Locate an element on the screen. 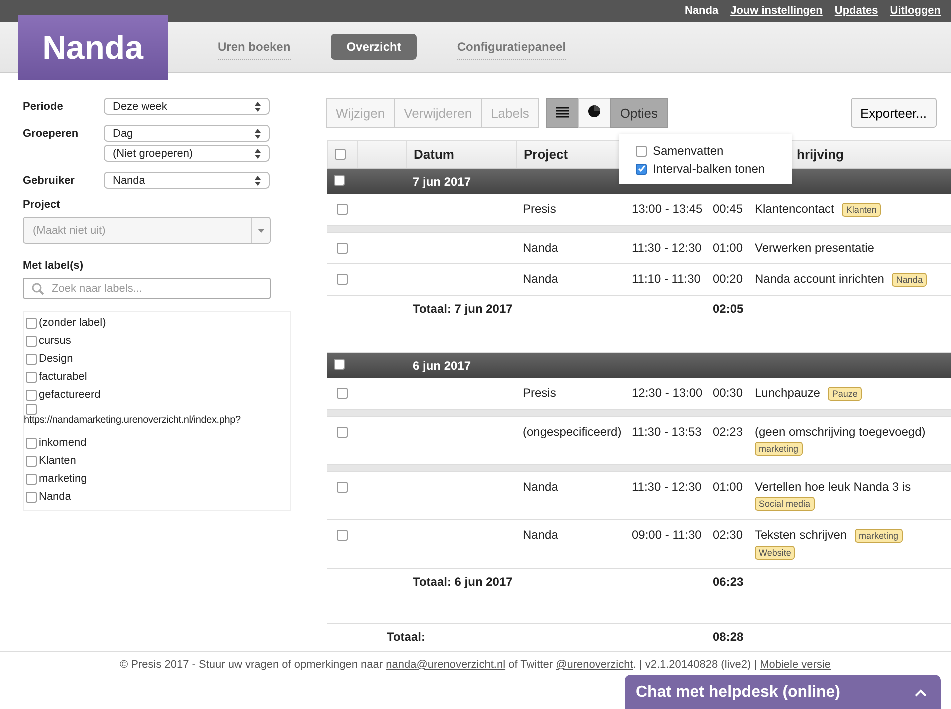  filter-label: Groeperen is located at coordinates (51, 134).